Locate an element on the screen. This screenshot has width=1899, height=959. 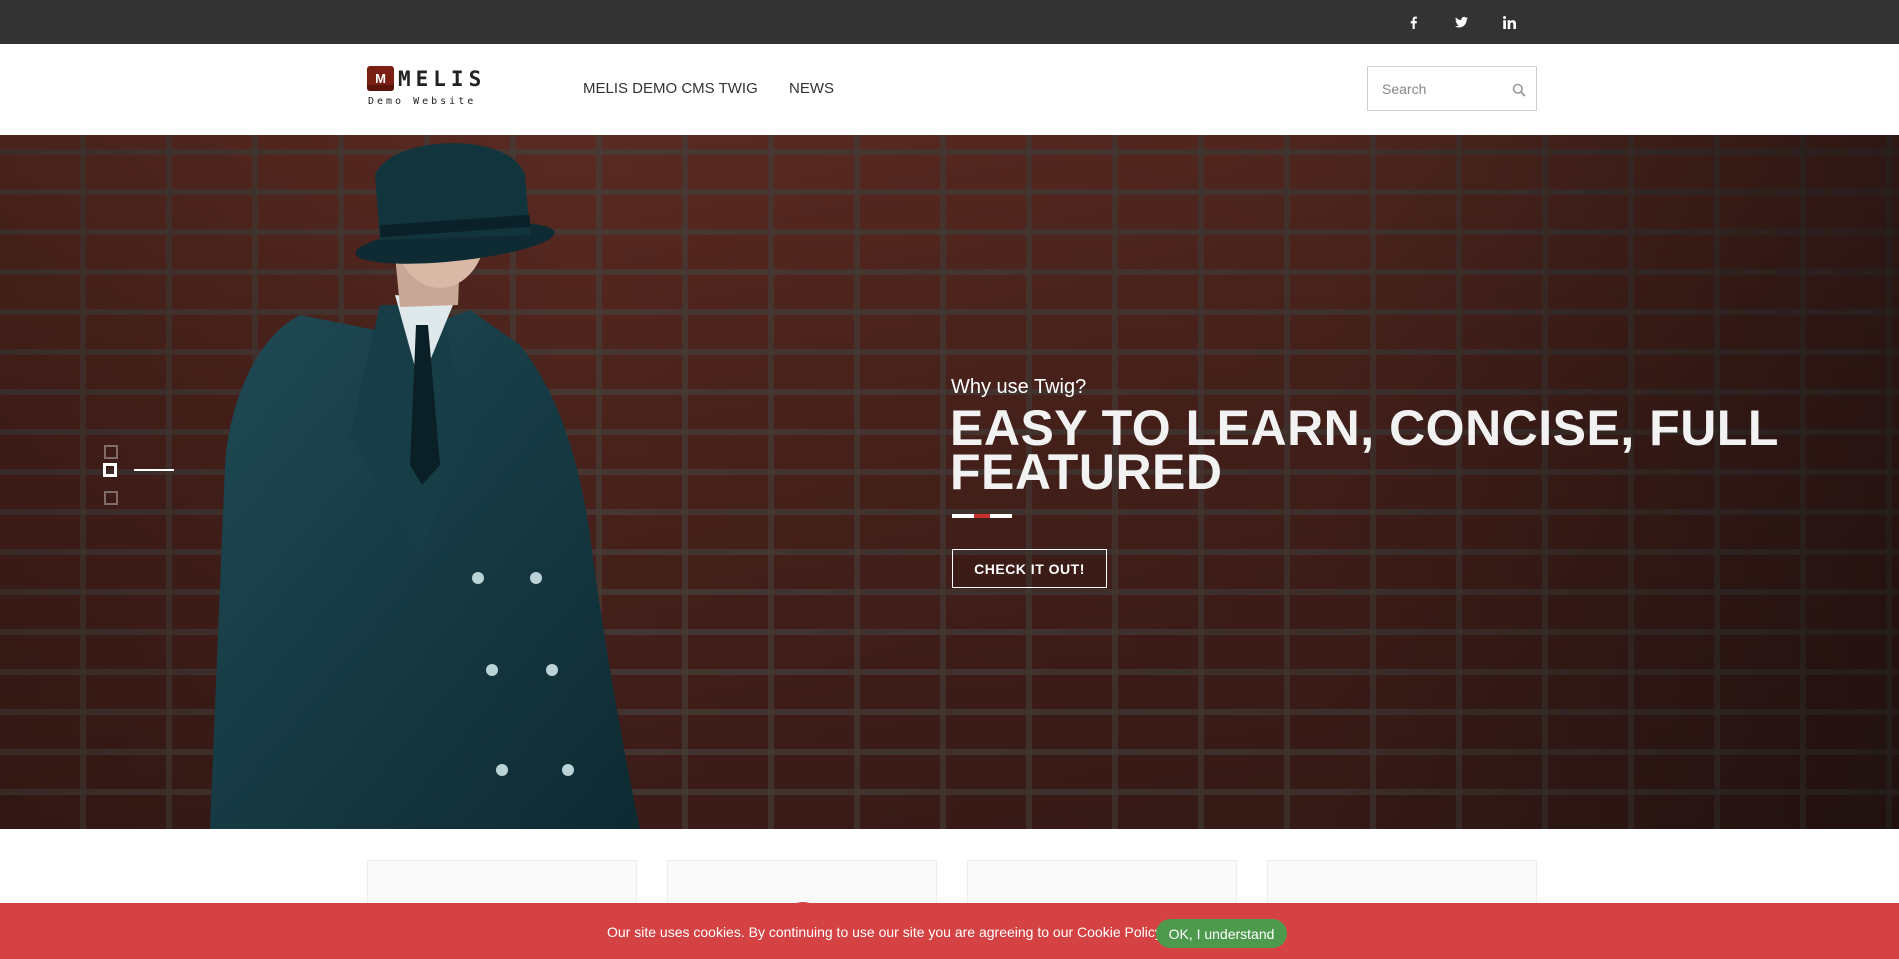
nav-item-news: NEWS is located at coordinates (811, 88).